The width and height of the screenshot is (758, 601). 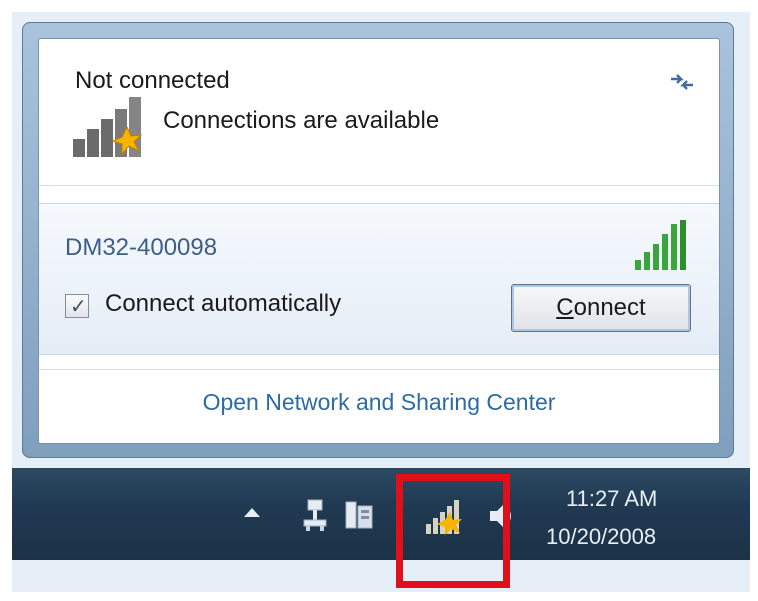 I want to click on connect-automatically-label: Connect automatically, so click(x=223, y=303).